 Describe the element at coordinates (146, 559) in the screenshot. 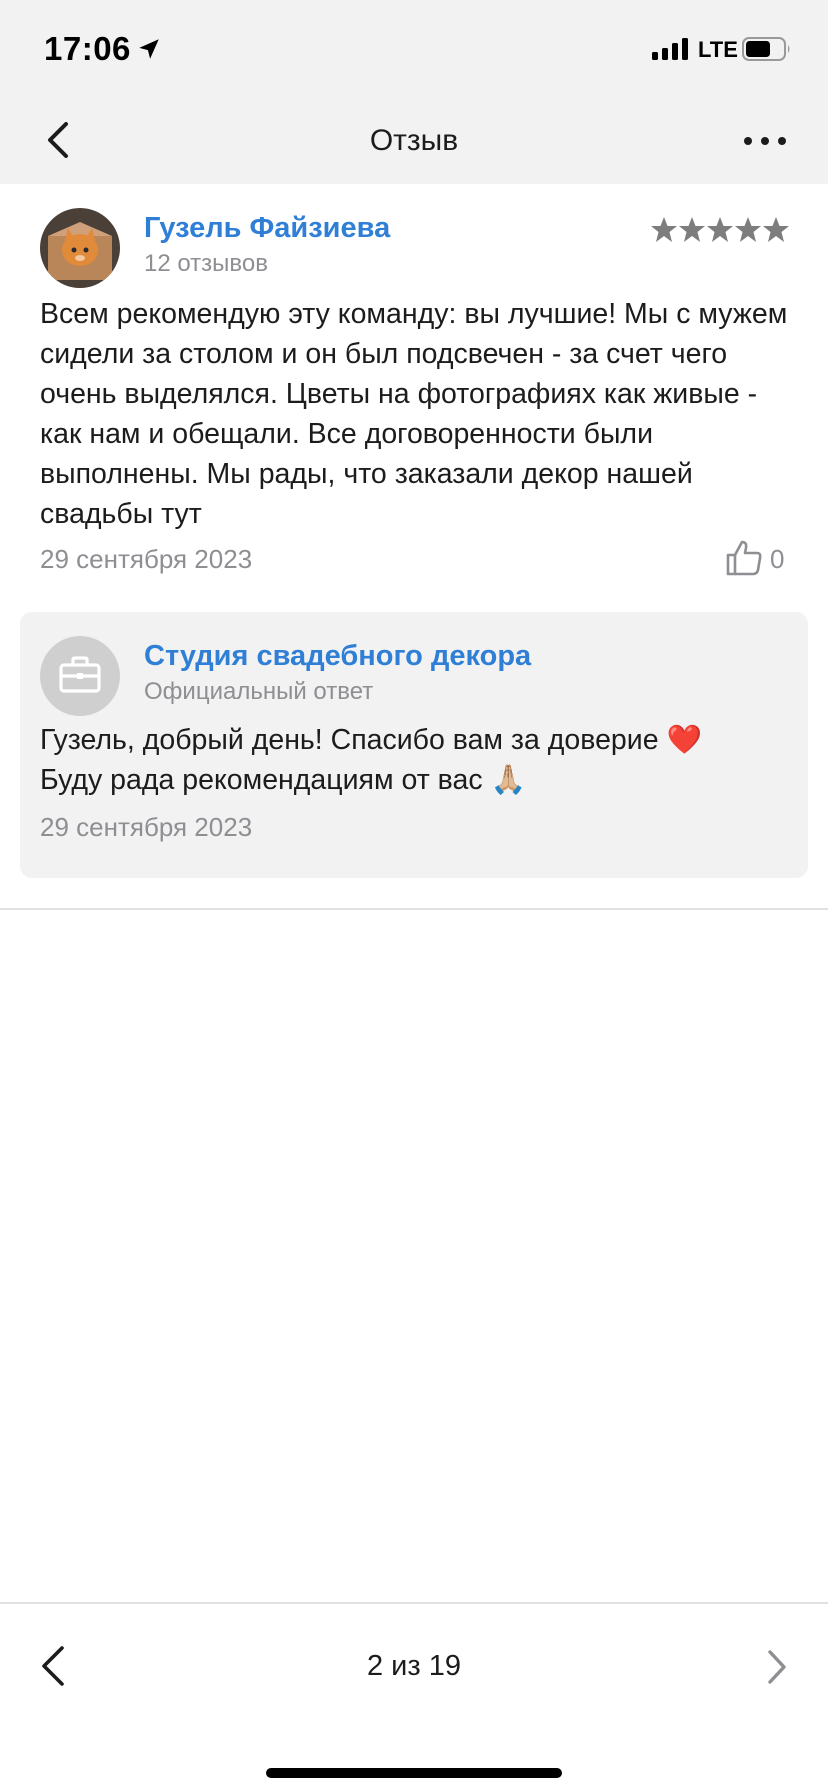

I see `review-date: 29 сентября 2023` at that location.